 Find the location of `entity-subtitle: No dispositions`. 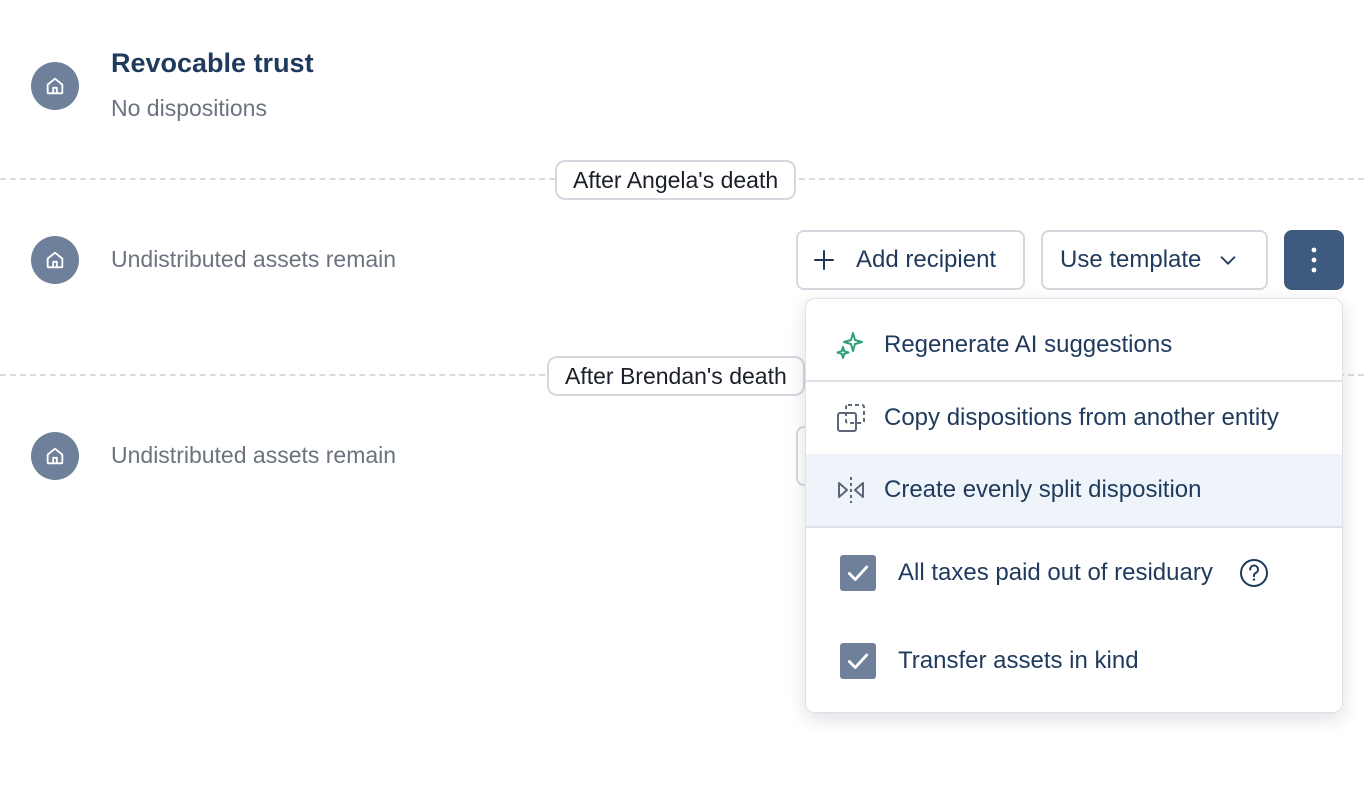

entity-subtitle: No dispositions is located at coordinates (189, 108).